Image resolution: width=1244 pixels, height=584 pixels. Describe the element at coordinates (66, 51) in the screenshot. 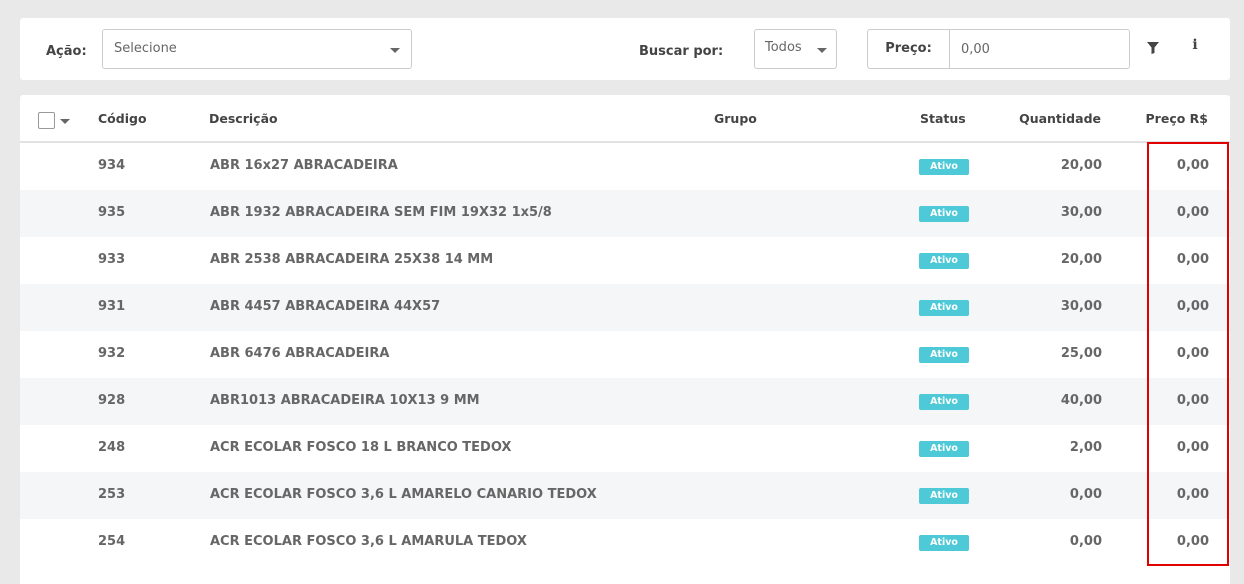

I see `acao-label: Ação:` at that location.